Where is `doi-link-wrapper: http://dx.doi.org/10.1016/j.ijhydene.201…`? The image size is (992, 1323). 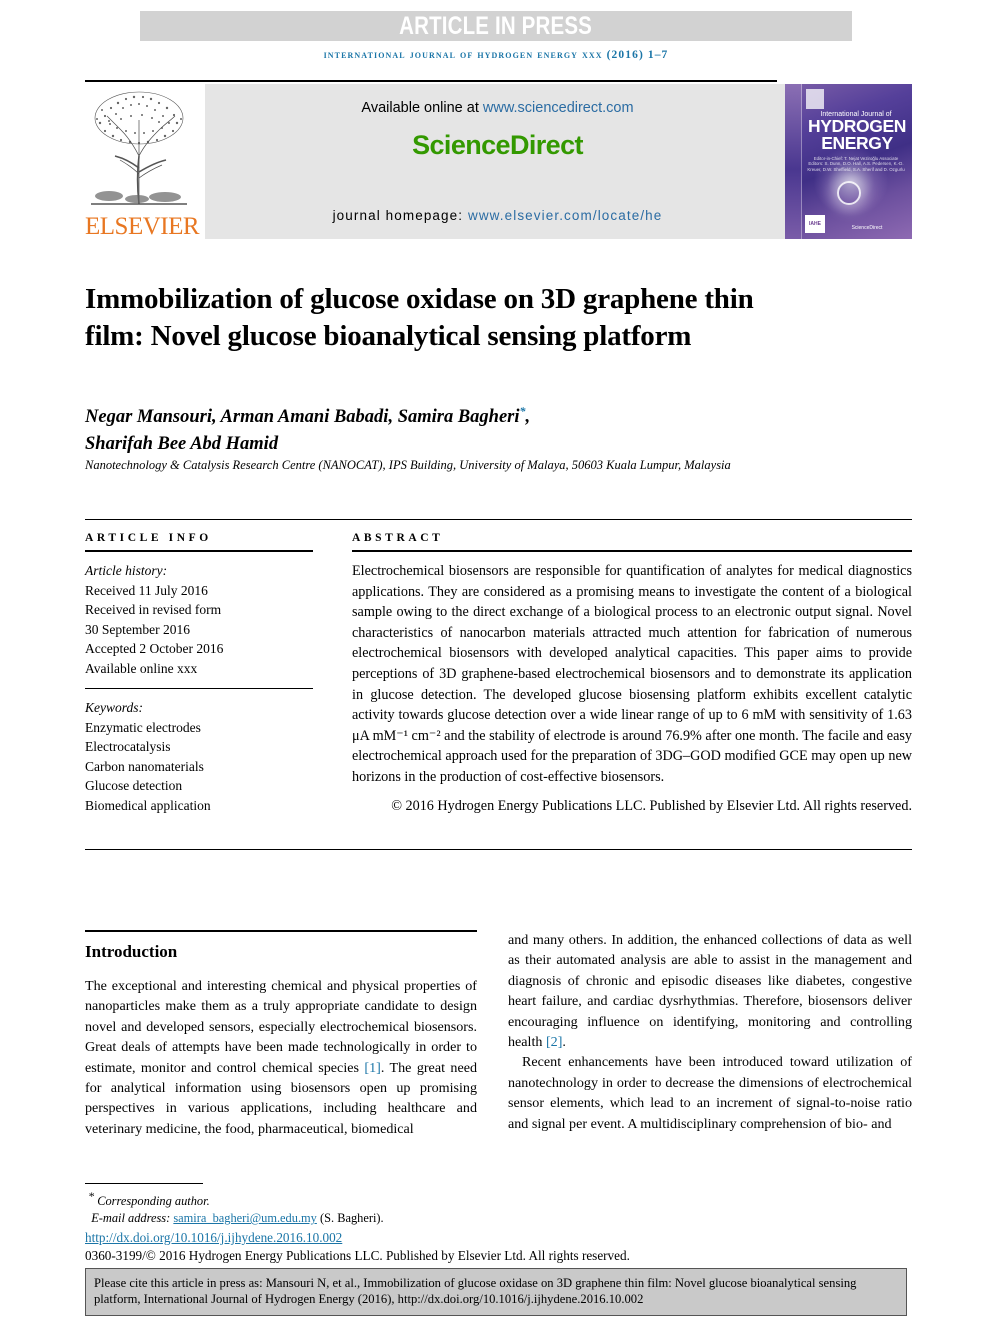
doi-link-wrapper: http://dx.doi.org/10.1016/j.ijhydene.201… is located at coordinates (290, 1238).